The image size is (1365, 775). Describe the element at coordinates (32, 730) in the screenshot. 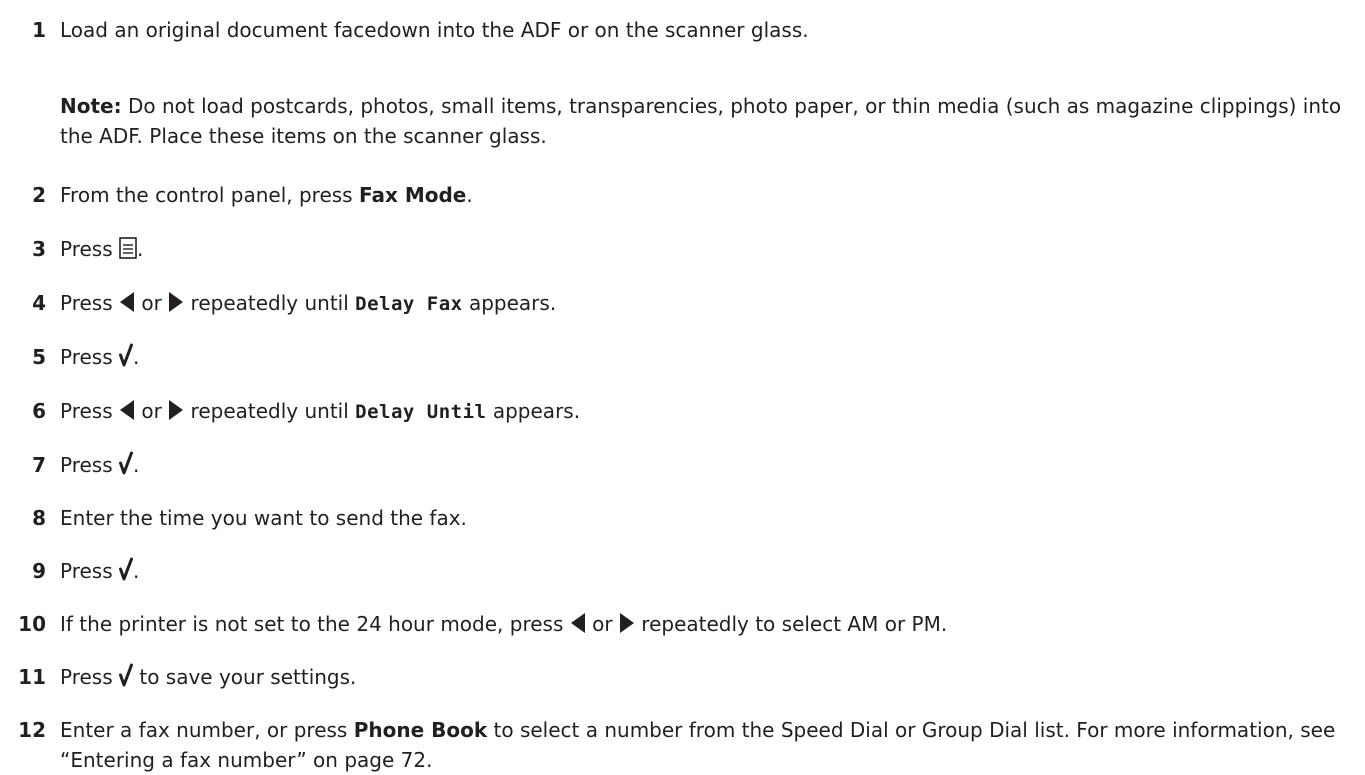

I see `step-number: 12` at that location.